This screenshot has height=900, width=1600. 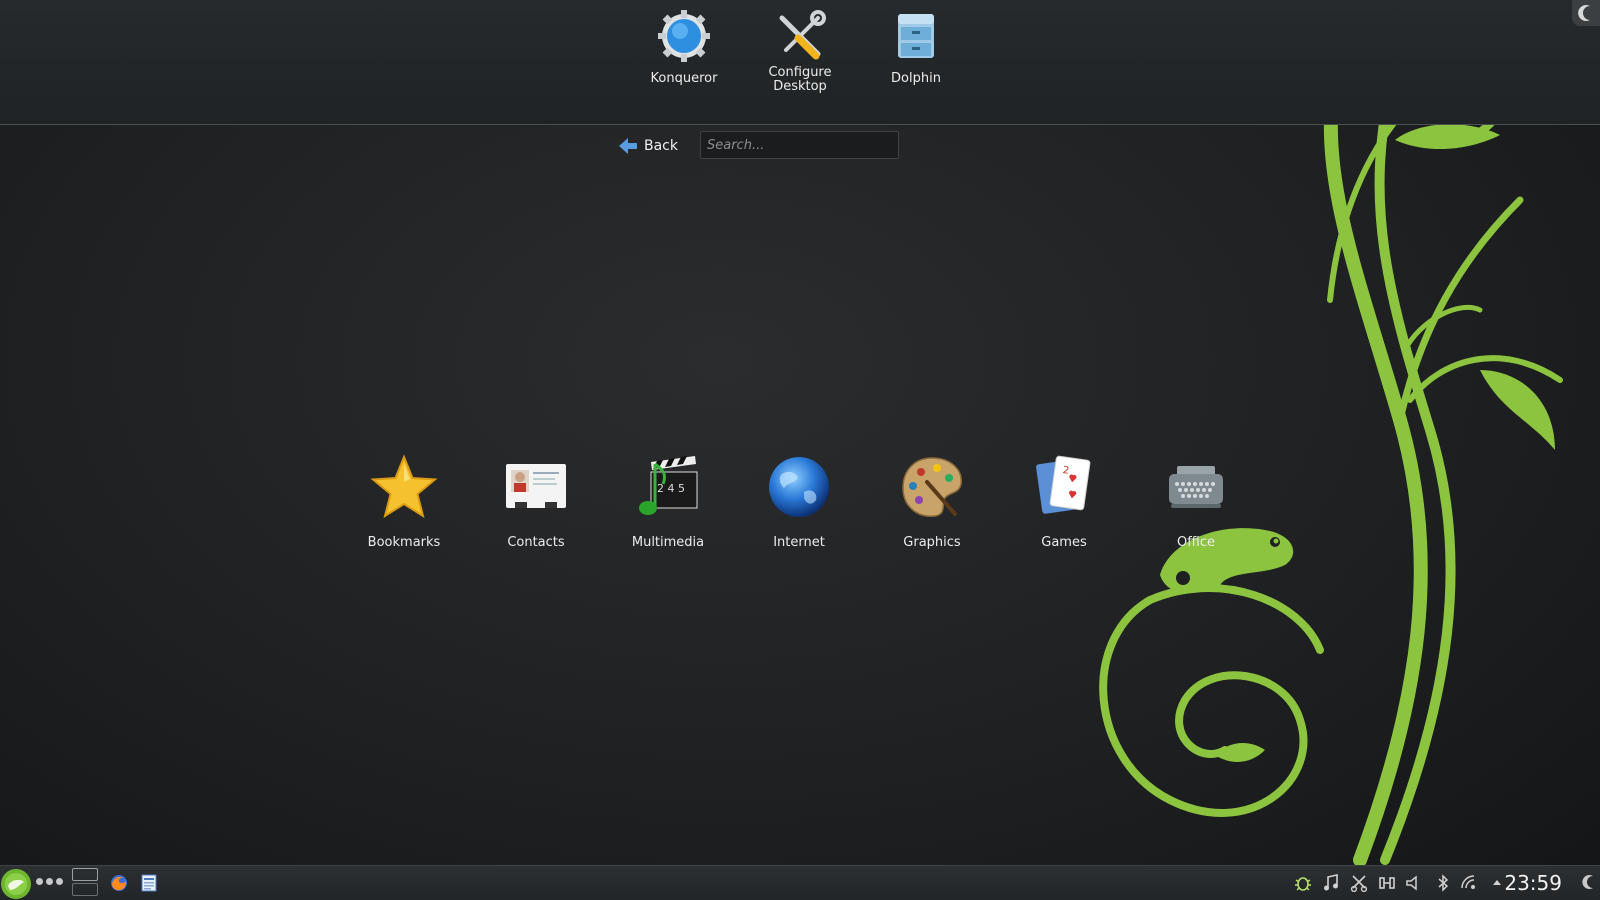 What do you see at coordinates (1331, 883) in the screenshot?
I see `music-icon` at bounding box center [1331, 883].